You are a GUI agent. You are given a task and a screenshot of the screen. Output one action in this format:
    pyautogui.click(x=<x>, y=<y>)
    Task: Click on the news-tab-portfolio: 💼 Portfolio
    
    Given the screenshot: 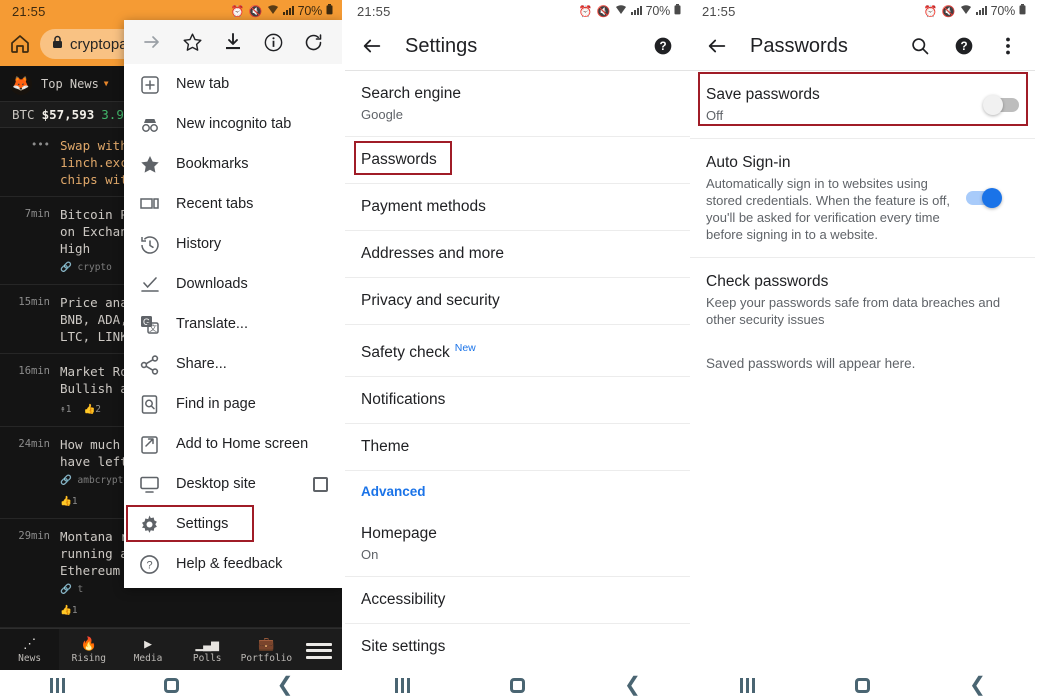 What is the action you would take?
    pyautogui.click(x=266, y=650)
    